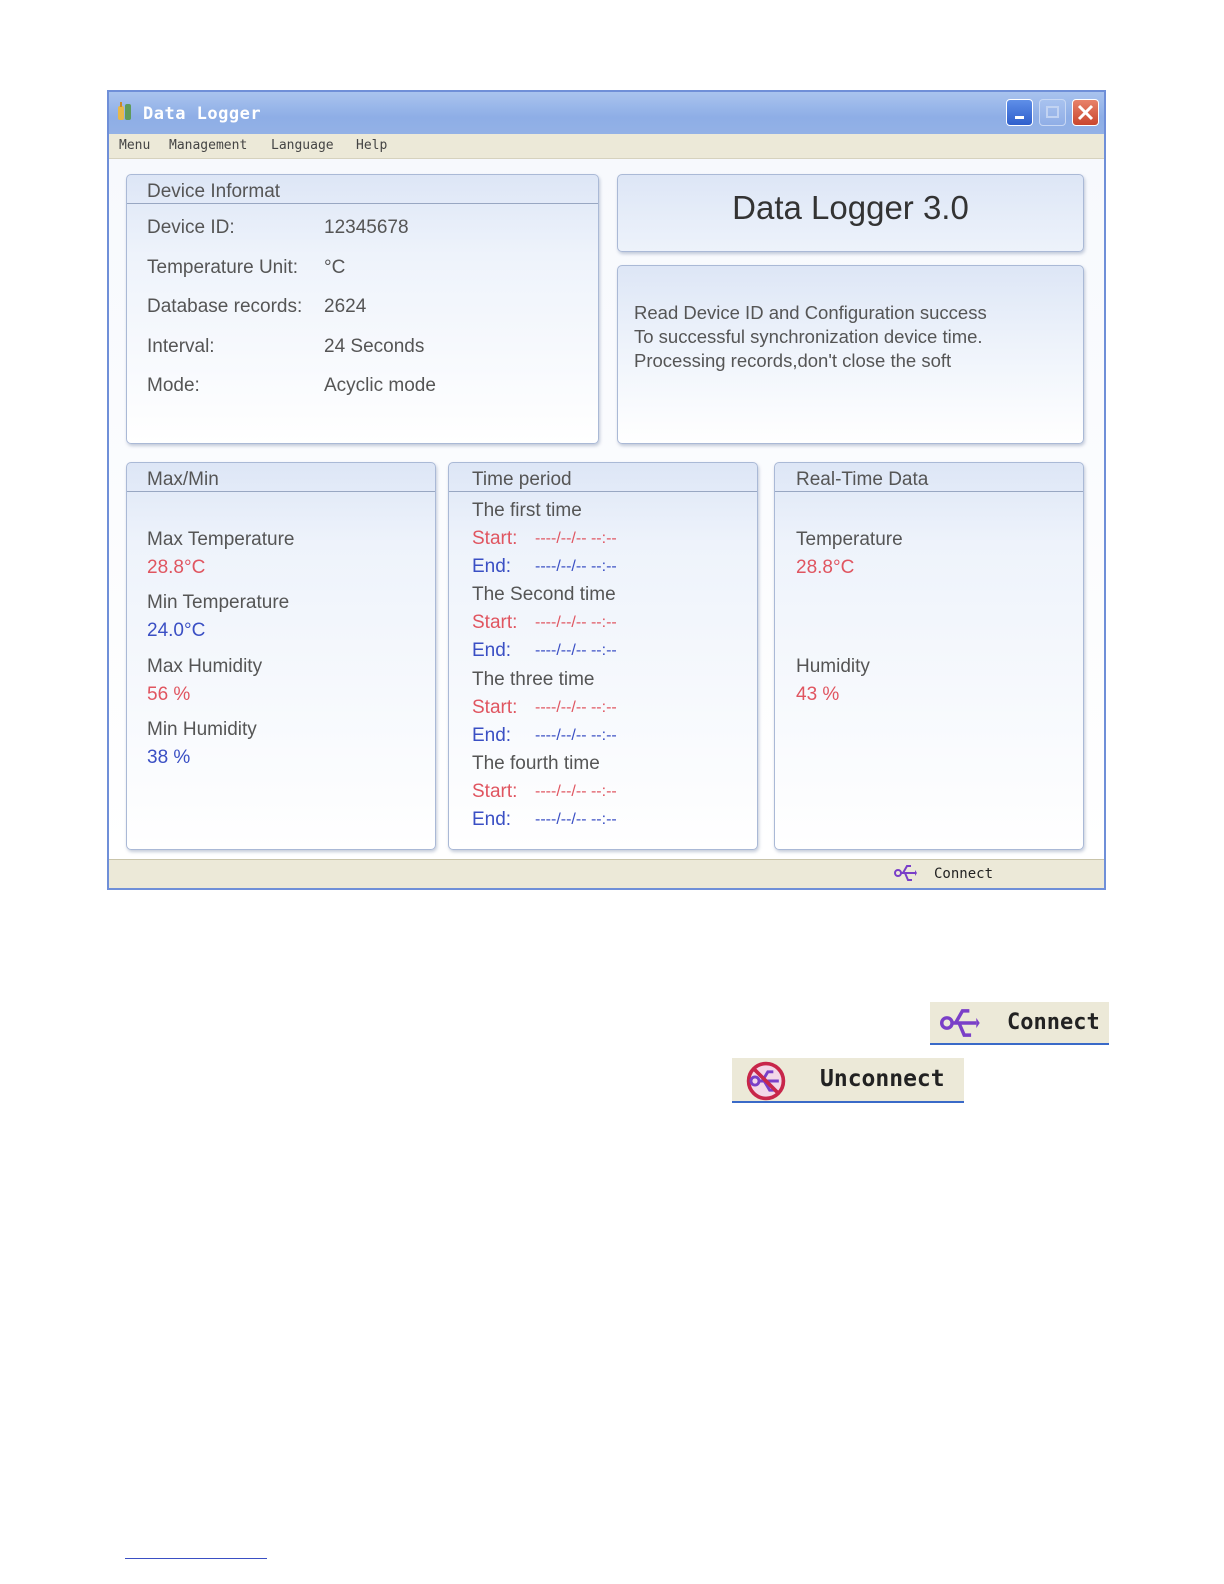  Describe the element at coordinates (214, 191) in the screenshot. I see `device-info-title: Device Informat` at that location.